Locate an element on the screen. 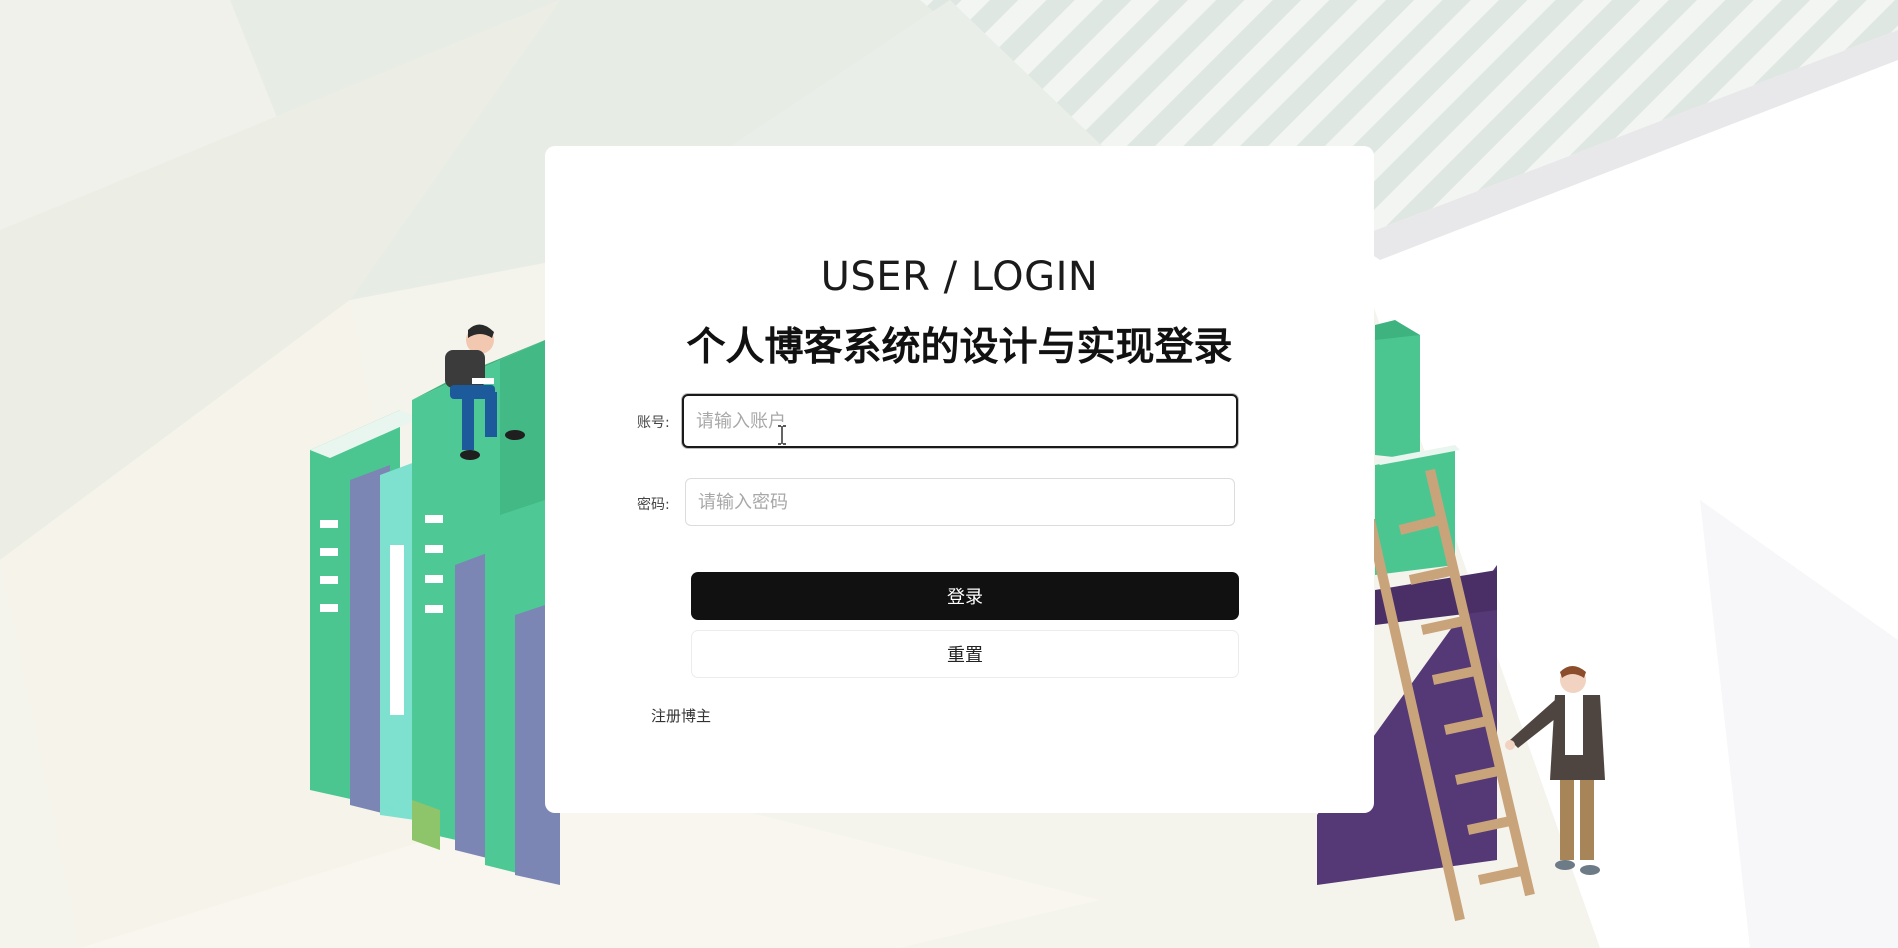 This screenshot has width=1898, height=948. reset-button: 重置 is located at coordinates (965, 654).